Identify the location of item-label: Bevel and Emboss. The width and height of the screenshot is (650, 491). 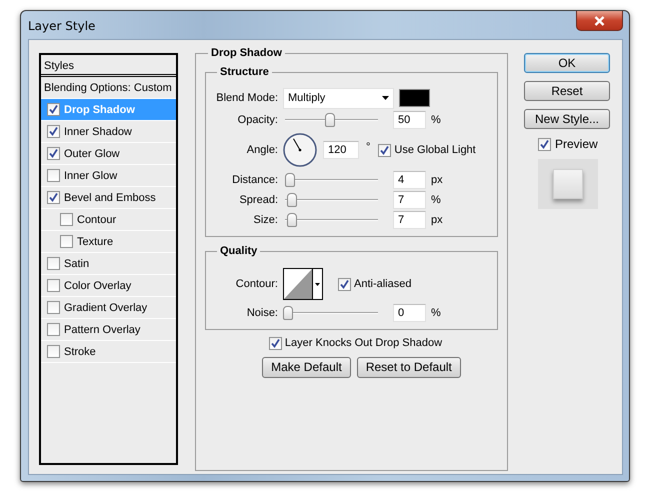
(110, 198).